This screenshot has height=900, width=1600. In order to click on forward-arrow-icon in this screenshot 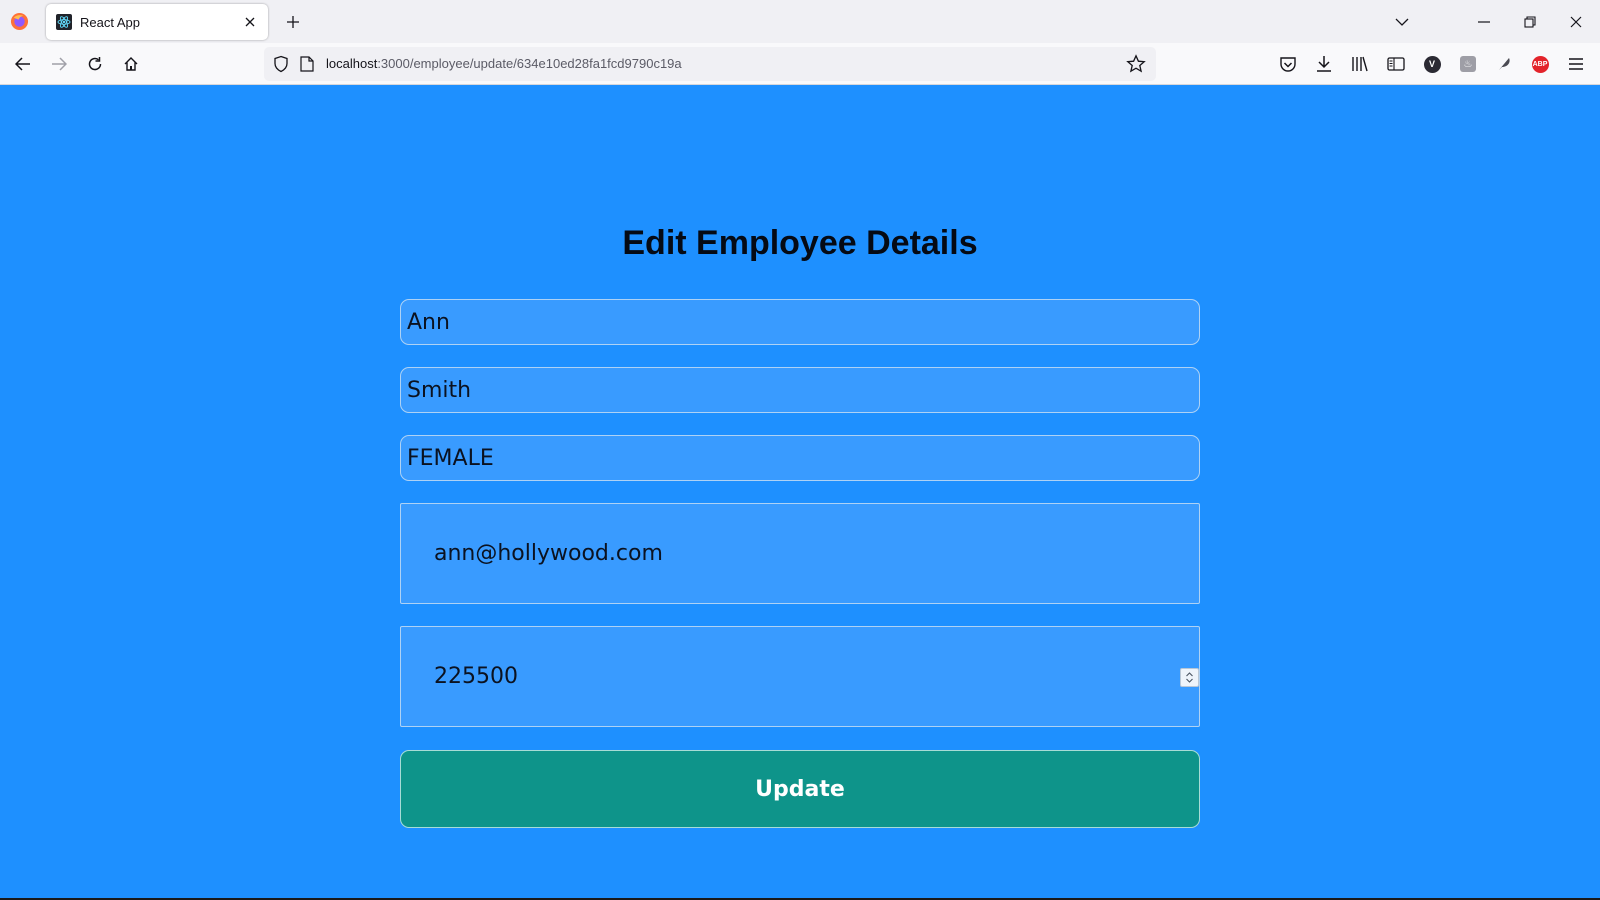, I will do `click(59, 64)`.